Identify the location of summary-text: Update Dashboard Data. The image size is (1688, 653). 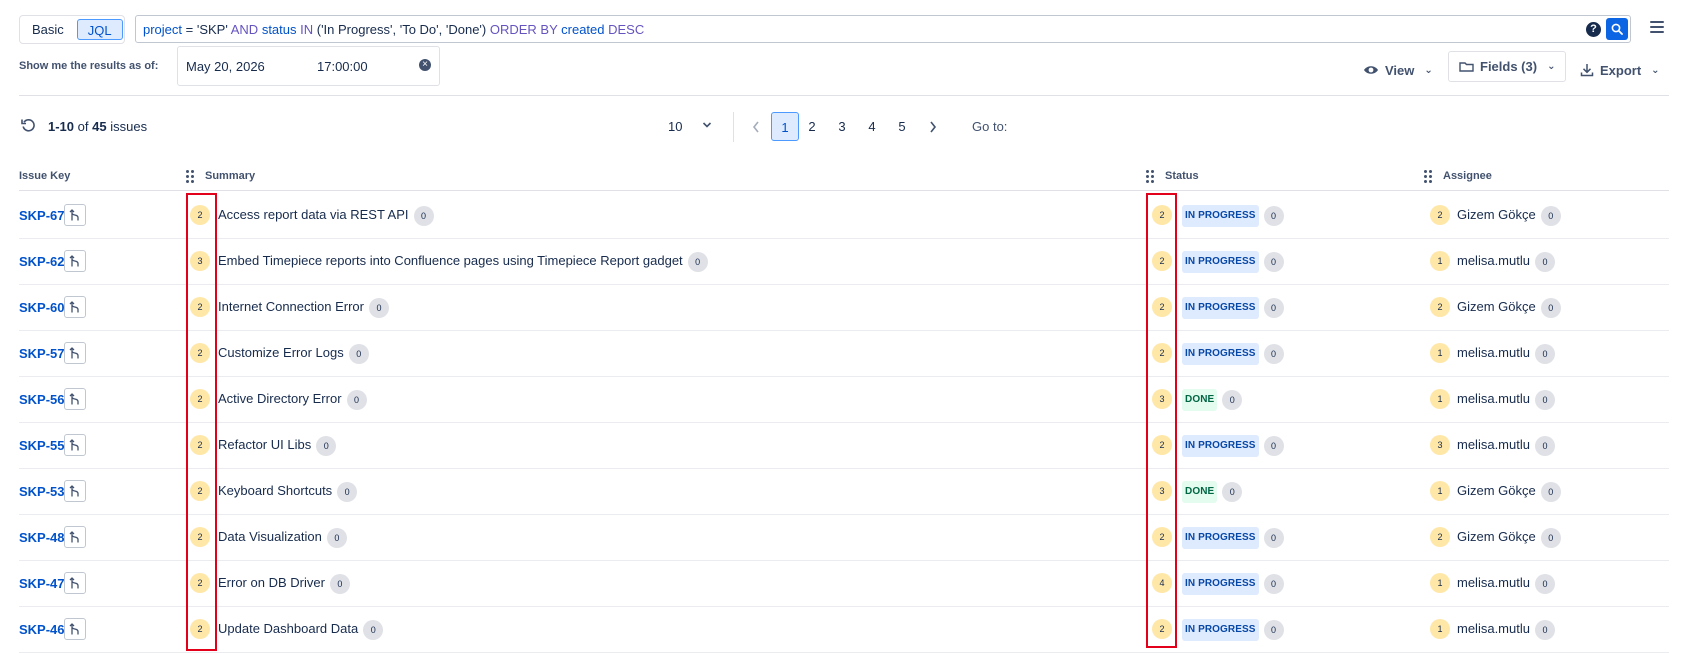
(288, 628).